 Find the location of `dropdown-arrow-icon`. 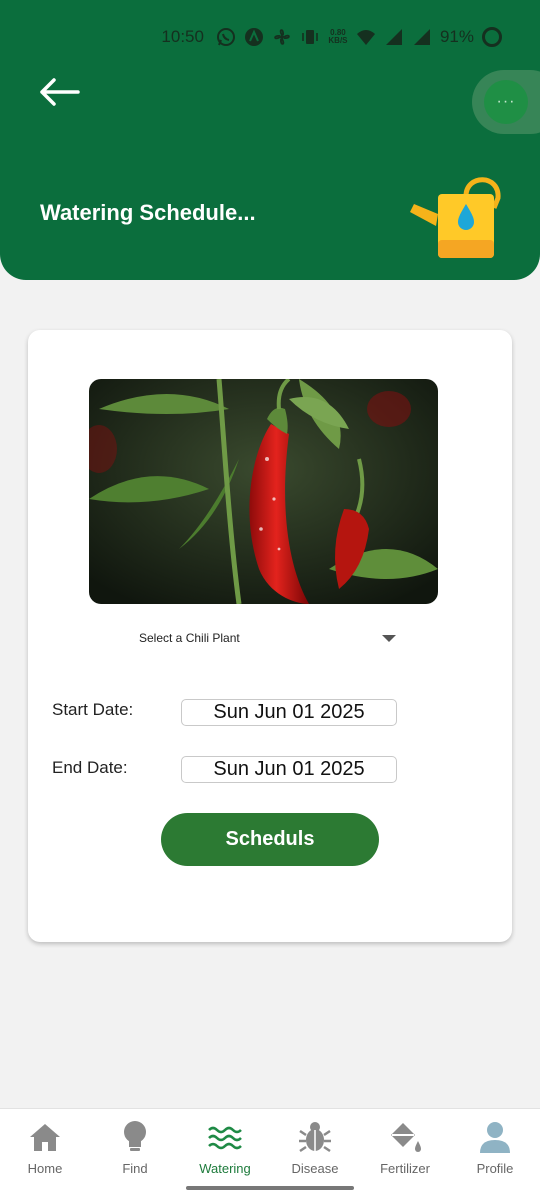

dropdown-arrow-icon is located at coordinates (389, 638).